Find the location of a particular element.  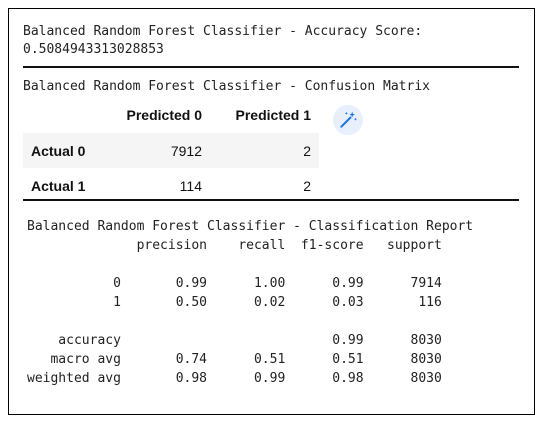

table-row: Actual 0 7912 2 is located at coordinates (171, 150).